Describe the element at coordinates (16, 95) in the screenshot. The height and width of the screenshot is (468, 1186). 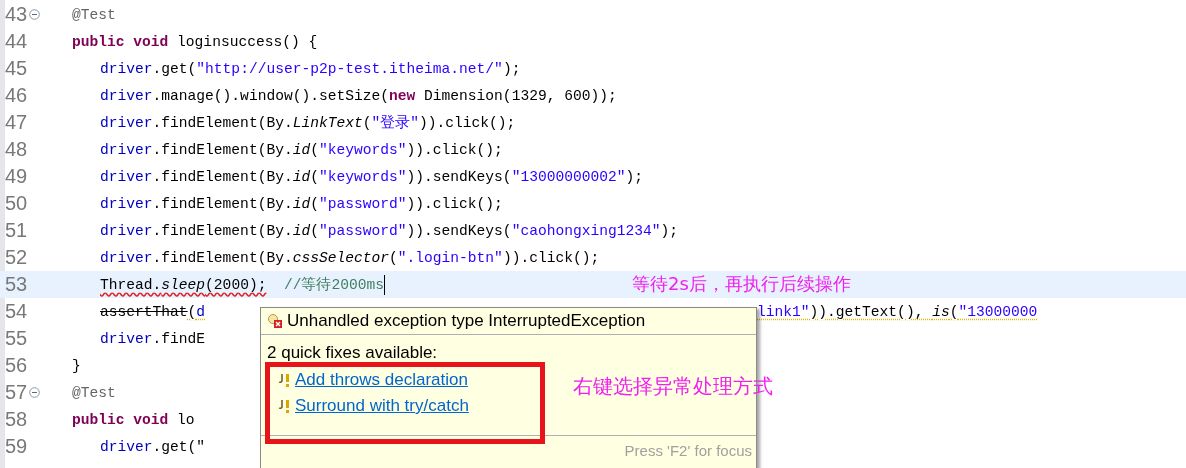
I see `line-number: 46` at that location.